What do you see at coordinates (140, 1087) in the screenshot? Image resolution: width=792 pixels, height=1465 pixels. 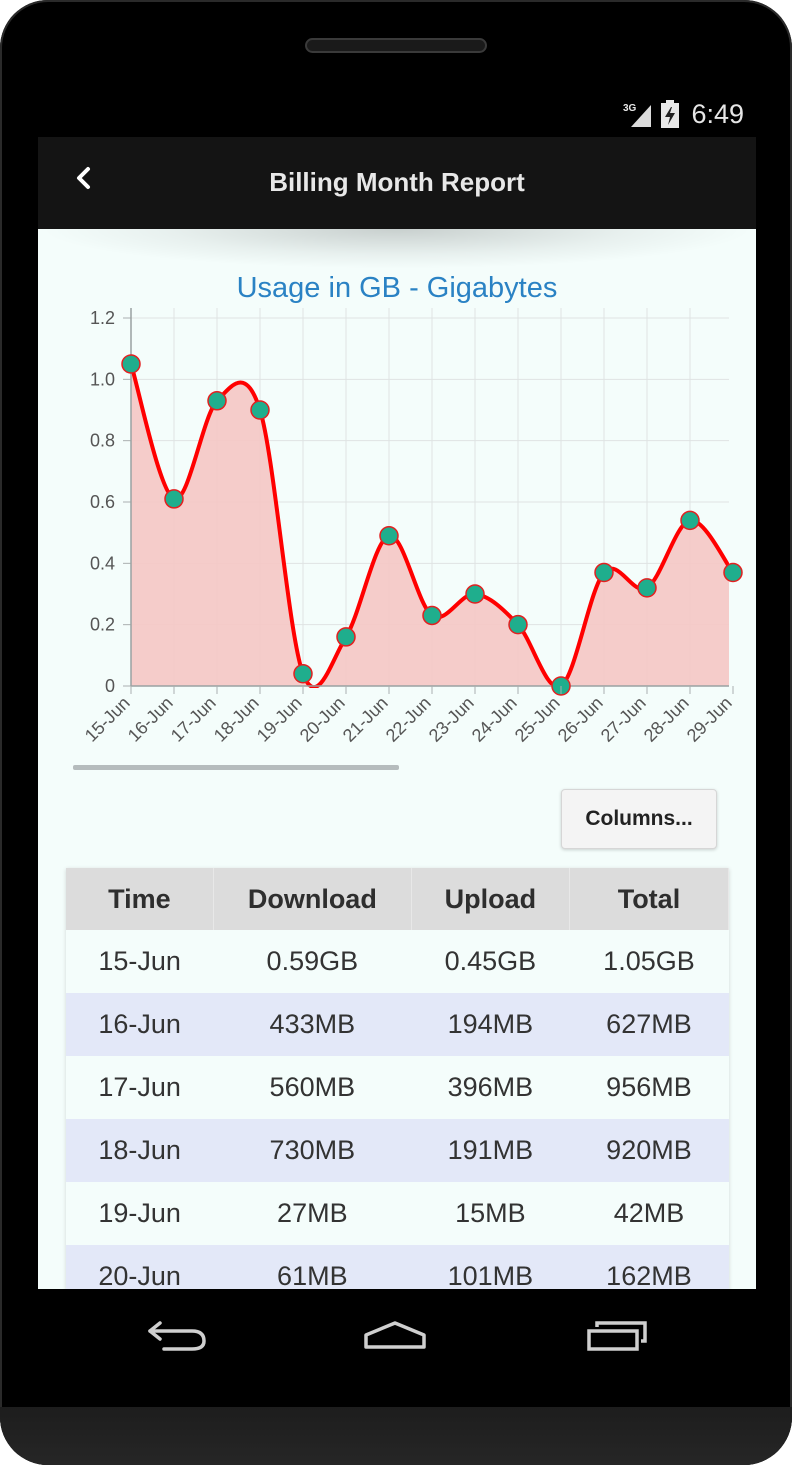 I see `table-cell-time: 17-Jun` at bounding box center [140, 1087].